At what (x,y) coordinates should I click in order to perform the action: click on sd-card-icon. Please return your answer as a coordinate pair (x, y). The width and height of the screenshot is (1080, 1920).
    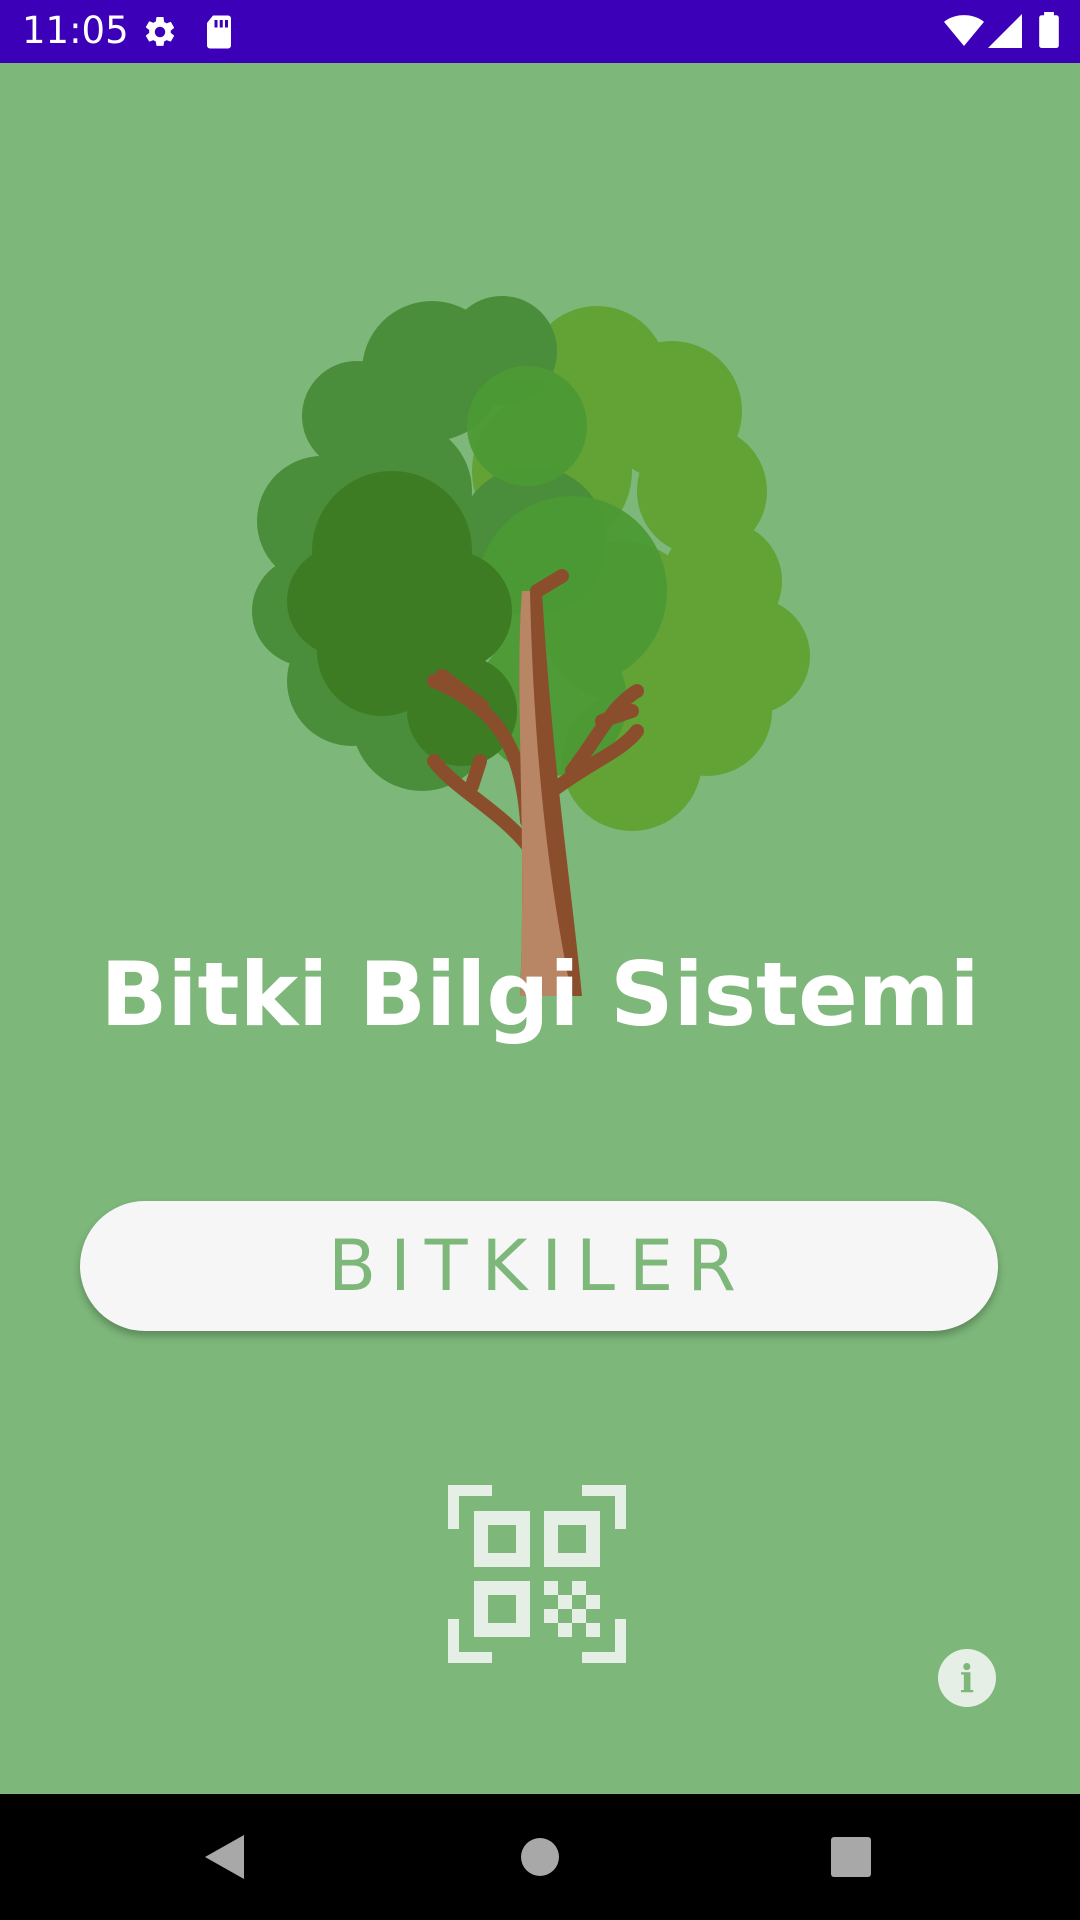
    Looking at the image, I should click on (219, 32).